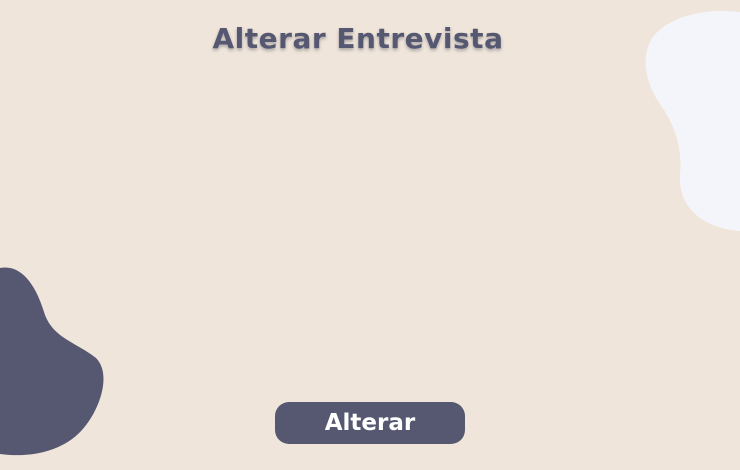 The height and width of the screenshot is (470, 740). I want to click on page-title: Alterar Entrevista, so click(358, 38).